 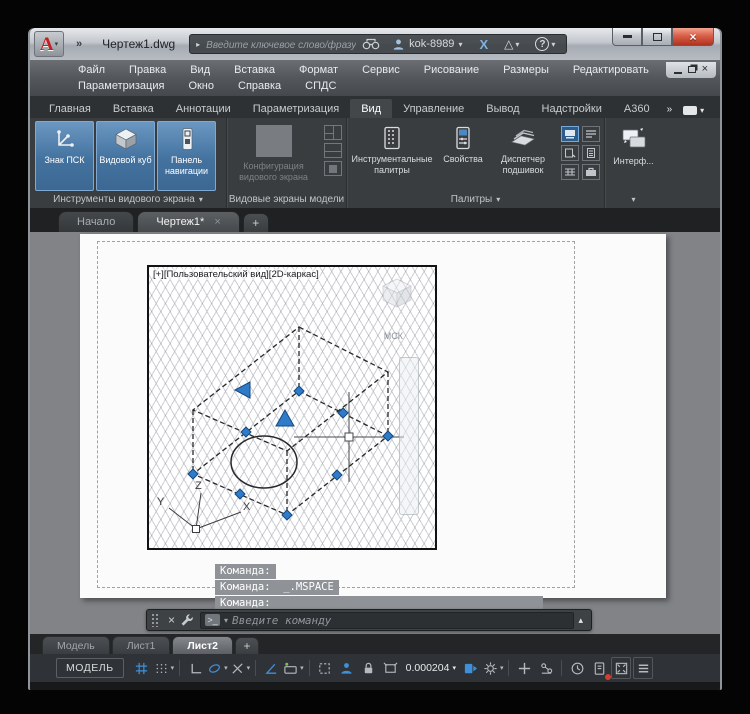 What do you see at coordinates (318, 70) in the screenshot?
I see `menu-format: Формат` at bounding box center [318, 70].